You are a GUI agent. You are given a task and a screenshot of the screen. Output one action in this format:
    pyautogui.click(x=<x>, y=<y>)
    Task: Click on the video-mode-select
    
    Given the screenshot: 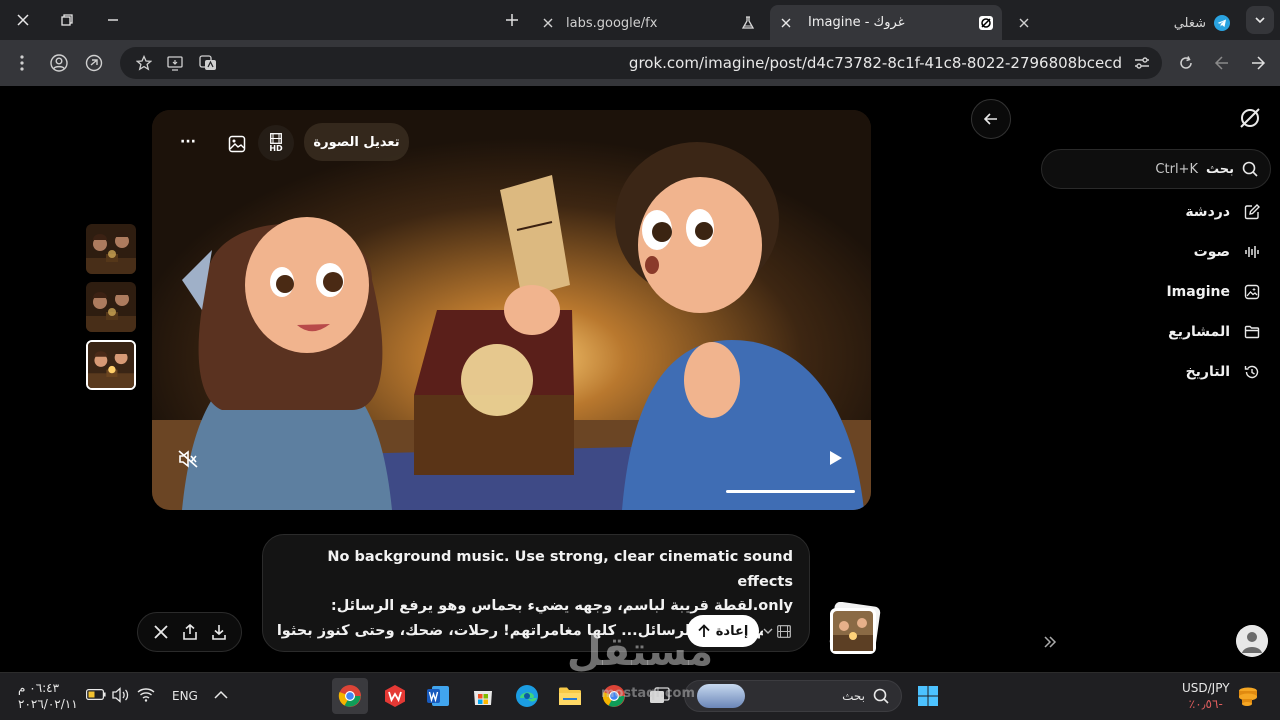 What is the action you would take?
    pyautogui.click(x=783, y=631)
    